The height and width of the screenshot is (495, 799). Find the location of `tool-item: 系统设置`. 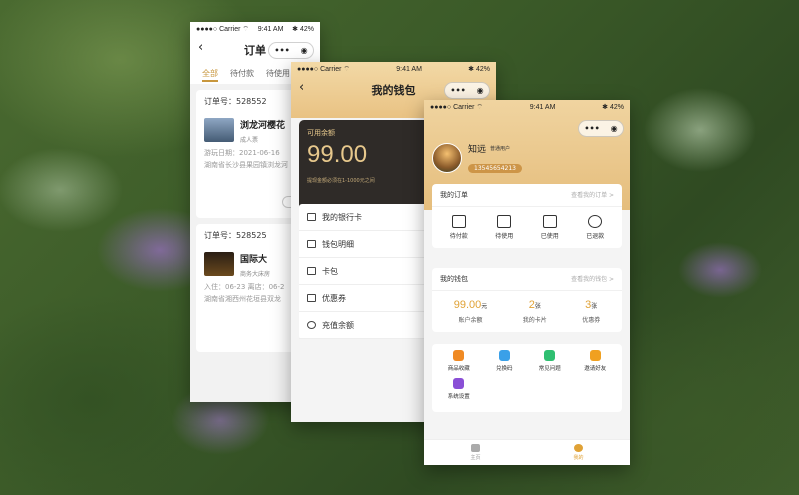

tool-item: 系统设置 is located at coordinates (459, 389).